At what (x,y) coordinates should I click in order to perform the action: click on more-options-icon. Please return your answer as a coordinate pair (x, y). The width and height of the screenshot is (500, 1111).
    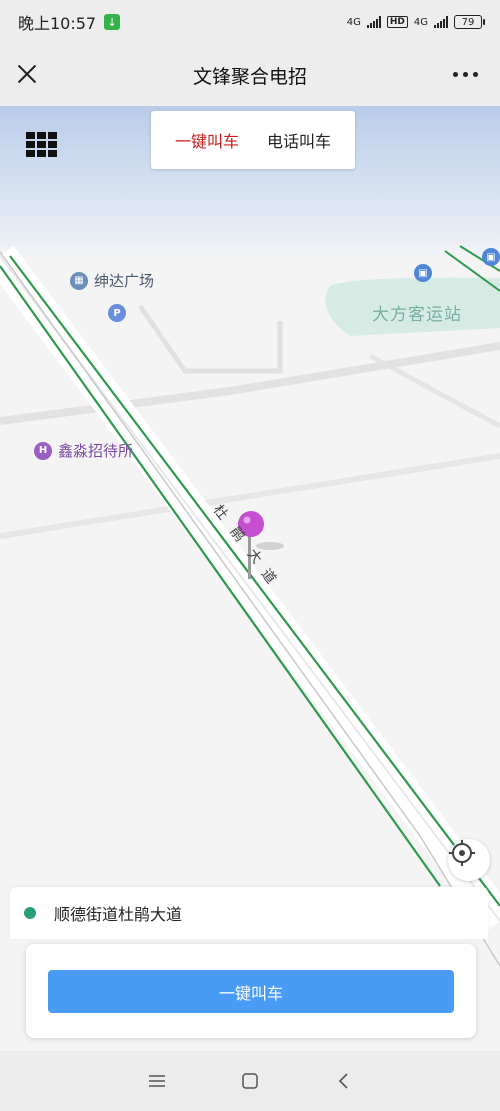
    Looking at the image, I should click on (465, 74).